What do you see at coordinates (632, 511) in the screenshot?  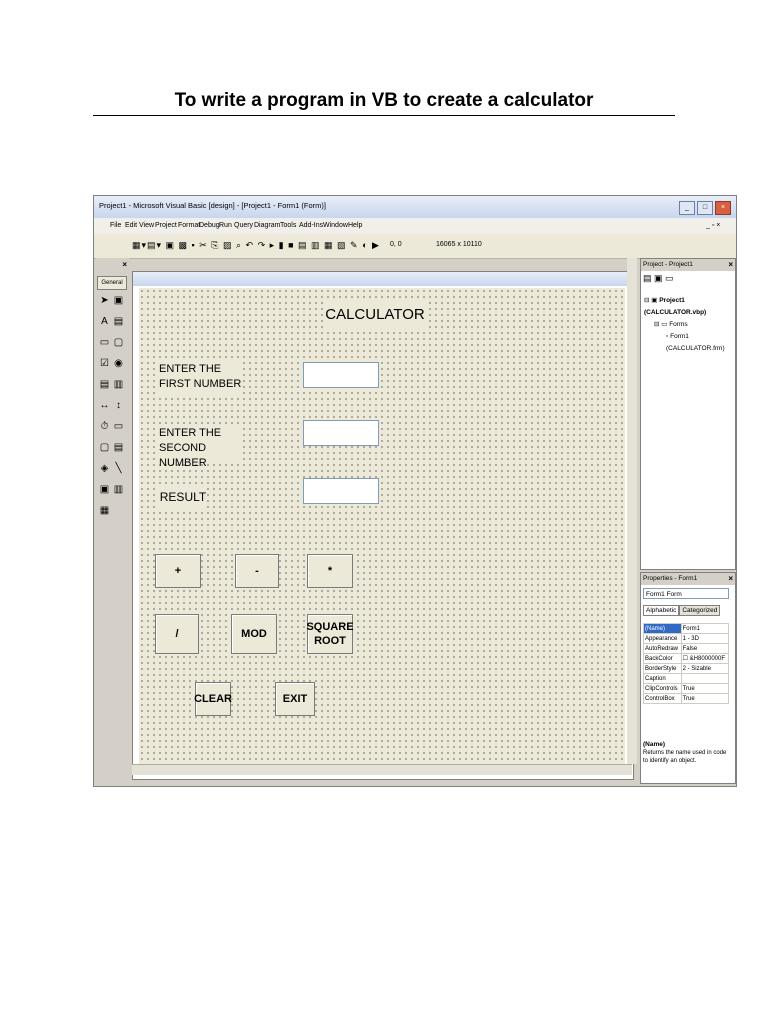 I see `designer-vertical-scrollbar` at bounding box center [632, 511].